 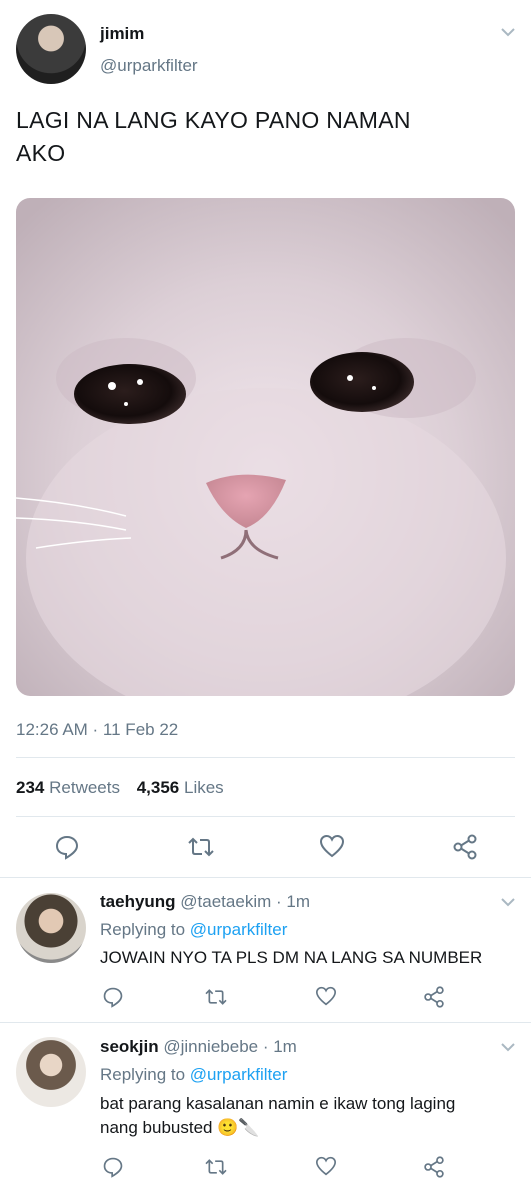 I want to click on author-handle: @urparkfilter, so click(x=149, y=66).